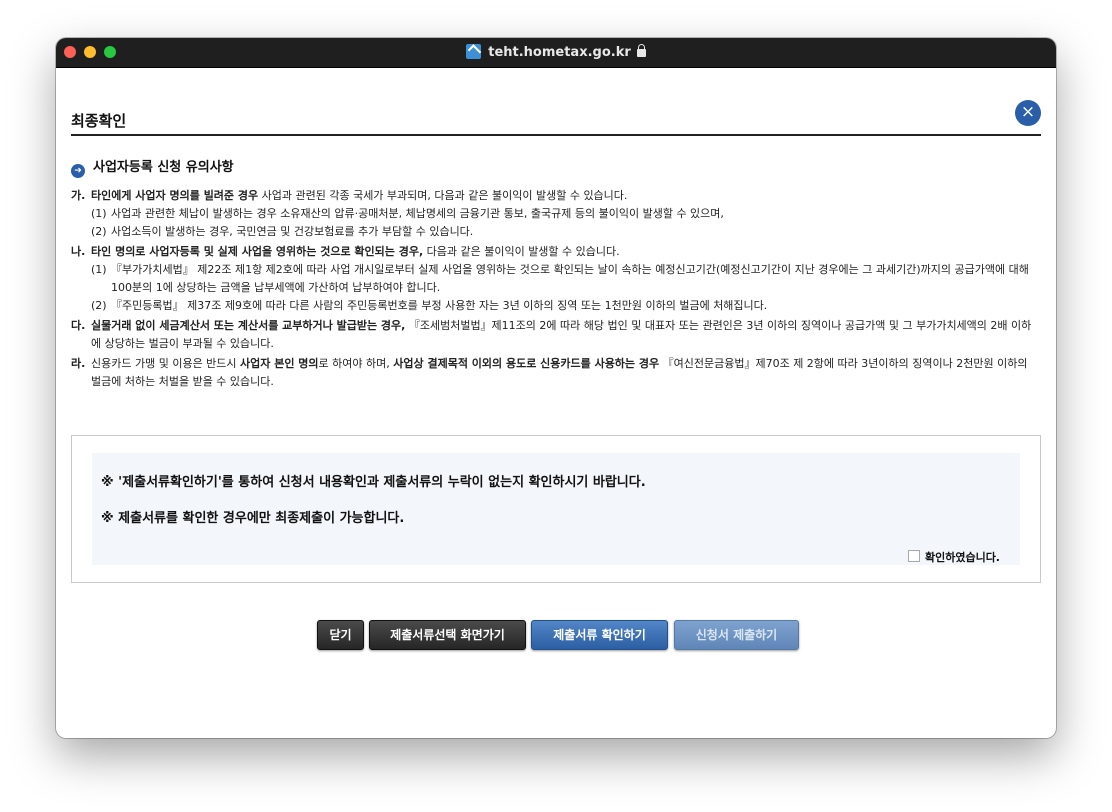 This screenshot has height=812, width=1112. What do you see at coordinates (257, 251) in the screenshot?
I see `notice-bold: 타인 명의로 사업자등록 및 실제 사업을 영위하는 것으로 확인되는 경우,` at bounding box center [257, 251].